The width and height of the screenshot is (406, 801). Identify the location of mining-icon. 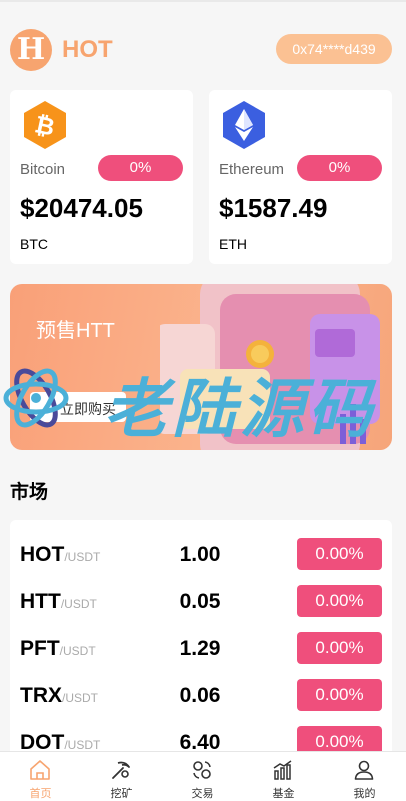
(121, 770).